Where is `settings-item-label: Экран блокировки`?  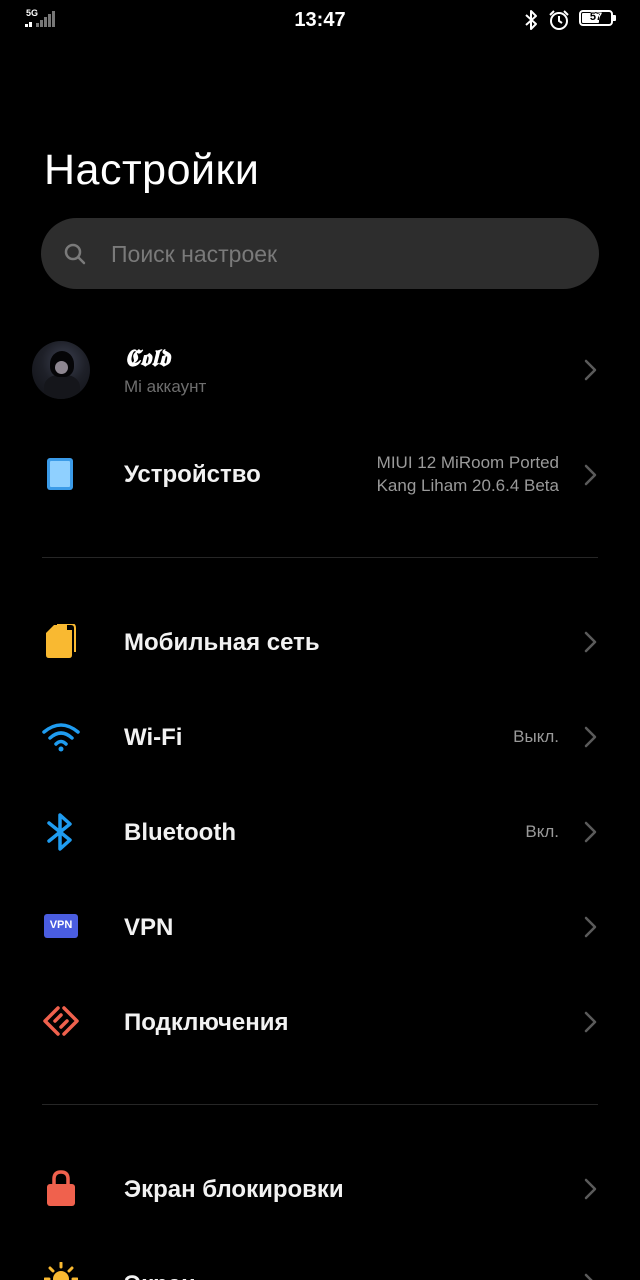 settings-item-label: Экран блокировки is located at coordinates (234, 1189).